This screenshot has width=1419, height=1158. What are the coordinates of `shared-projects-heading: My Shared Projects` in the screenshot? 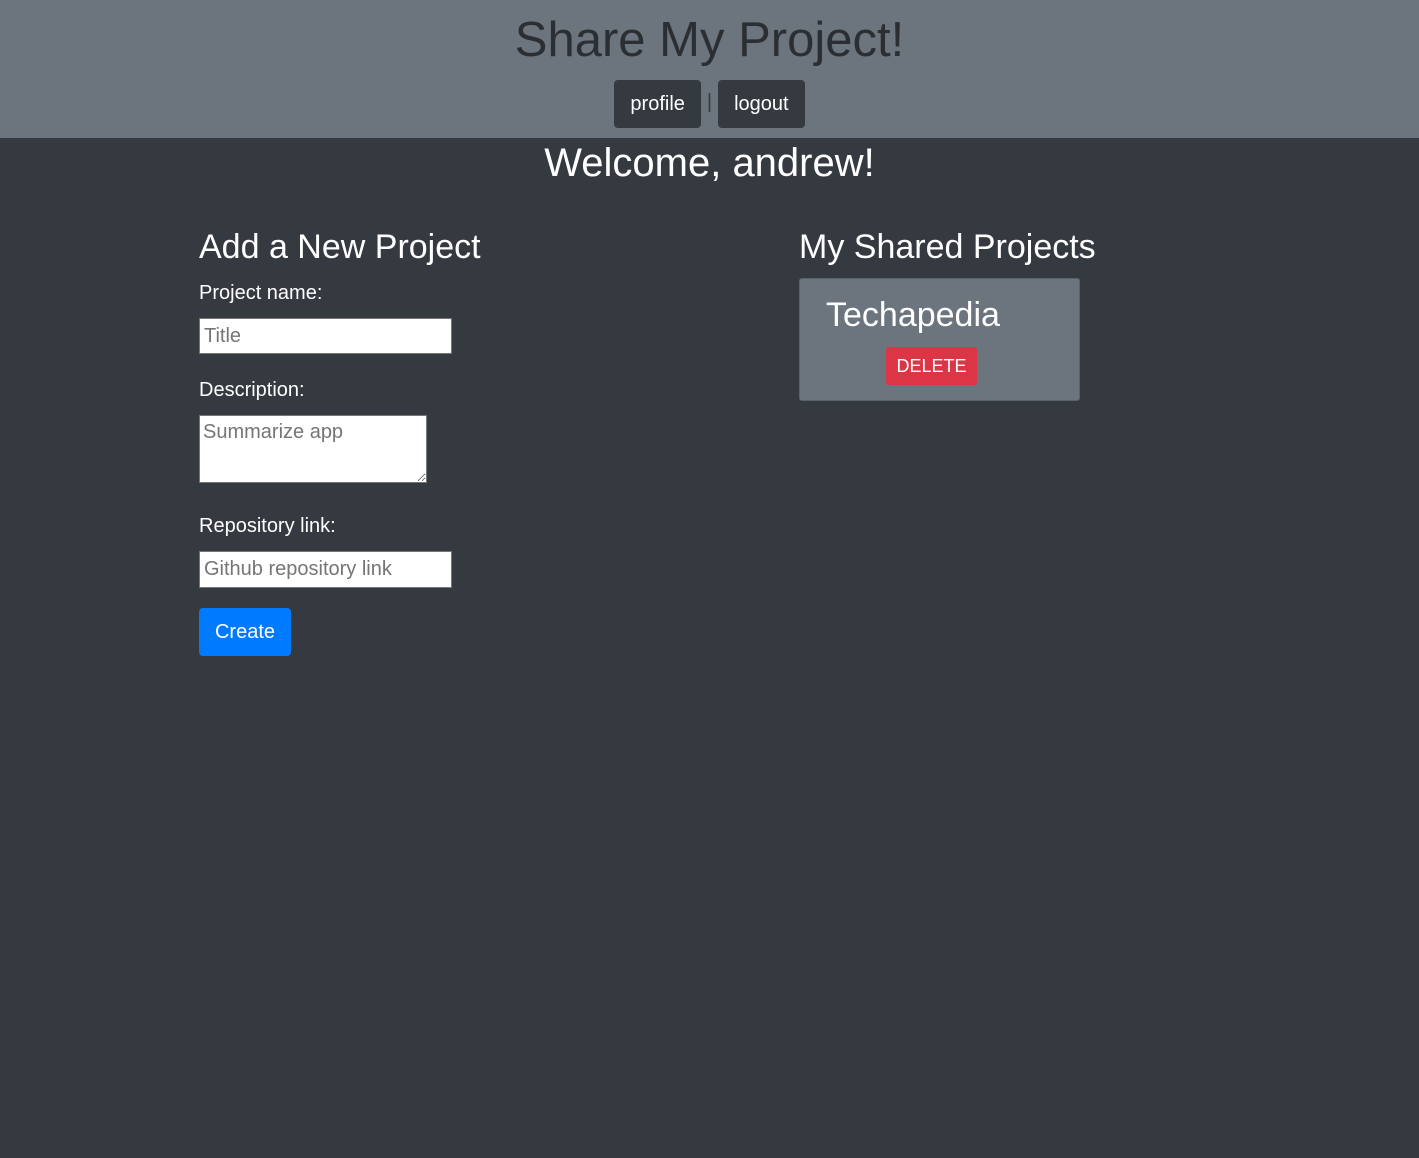 It's located at (947, 247).